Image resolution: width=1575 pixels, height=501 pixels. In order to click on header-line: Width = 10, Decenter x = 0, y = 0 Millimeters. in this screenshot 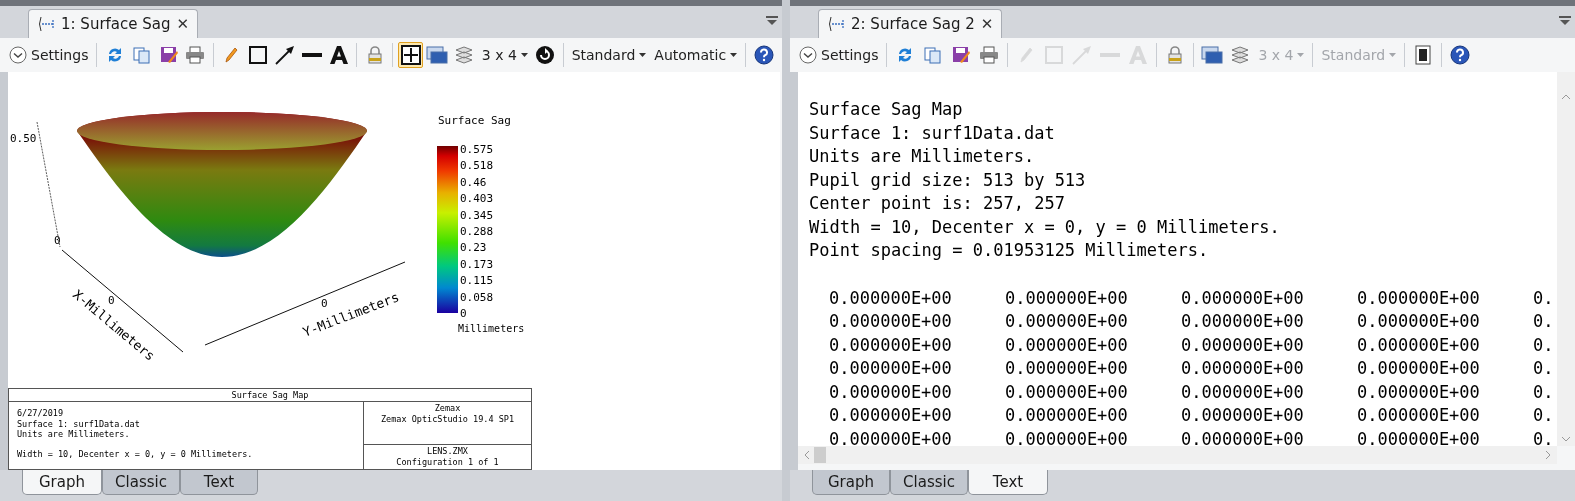, I will do `click(1045, 227)`.